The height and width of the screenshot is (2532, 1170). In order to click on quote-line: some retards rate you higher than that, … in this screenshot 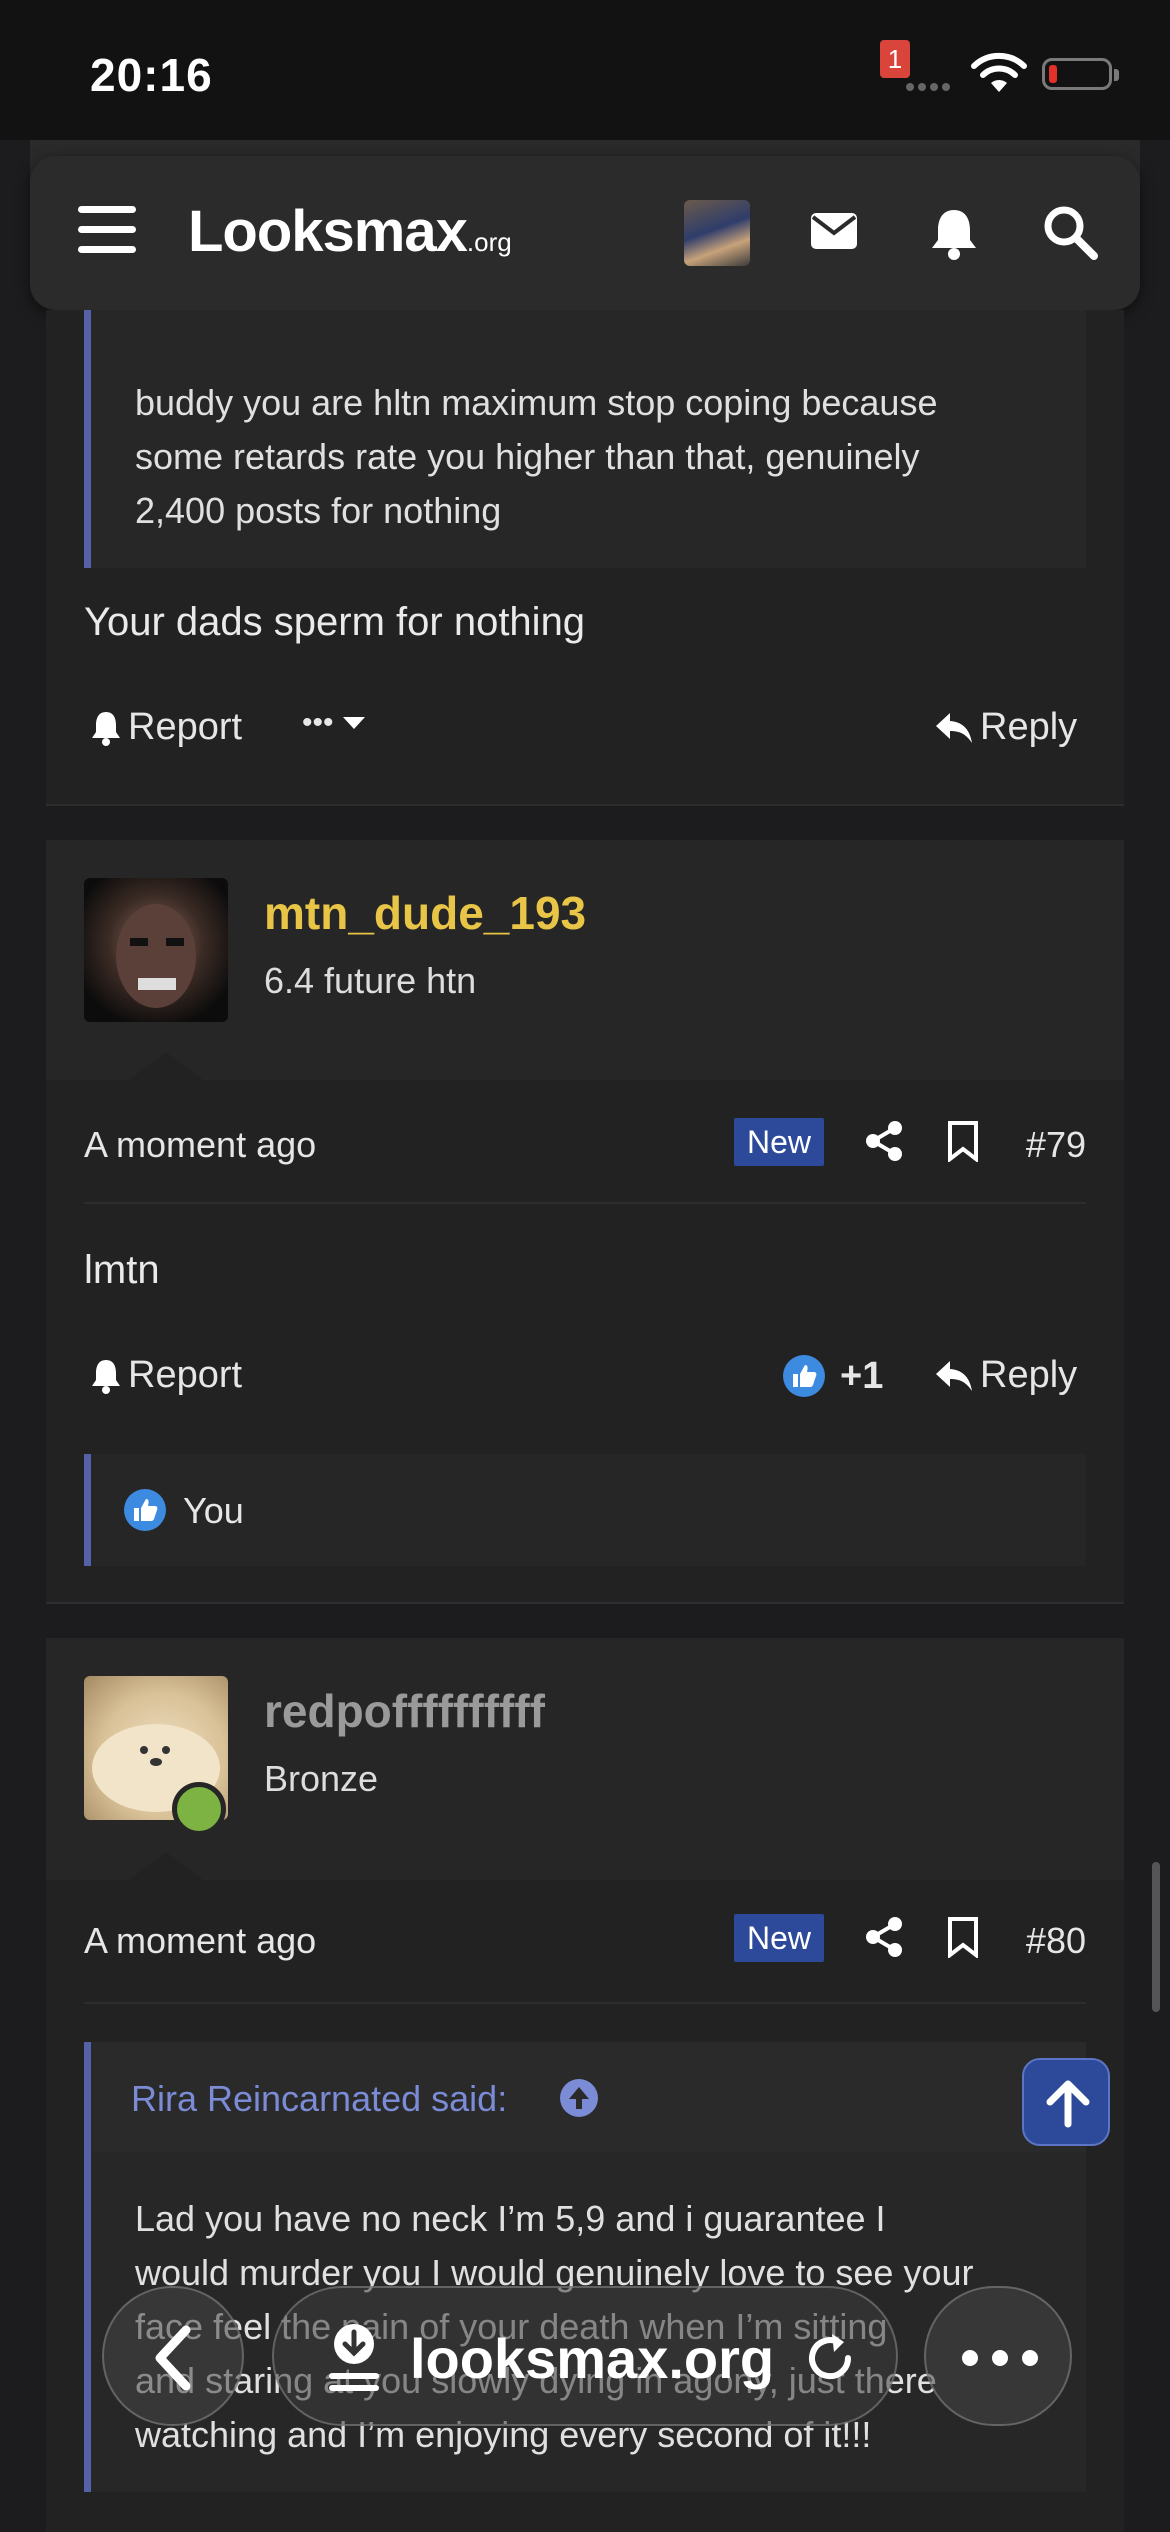, I will do `click(527, 456)`.